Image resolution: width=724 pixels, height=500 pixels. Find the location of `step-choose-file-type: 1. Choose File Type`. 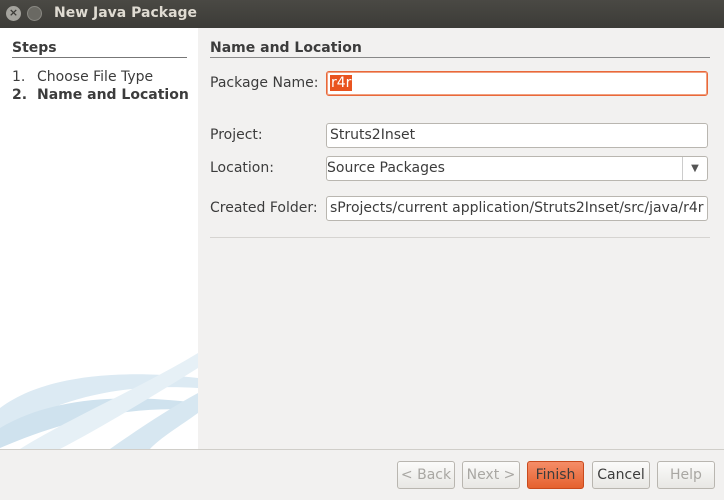

step-choose-file-type: 1. Choose File Type is located at coordinates (82, 77).